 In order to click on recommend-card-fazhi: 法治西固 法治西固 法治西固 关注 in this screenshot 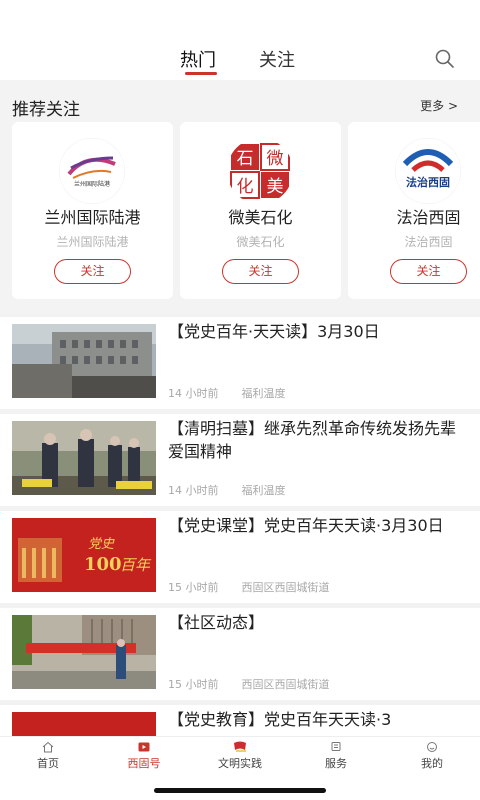, I will do `click(414, 210)`.